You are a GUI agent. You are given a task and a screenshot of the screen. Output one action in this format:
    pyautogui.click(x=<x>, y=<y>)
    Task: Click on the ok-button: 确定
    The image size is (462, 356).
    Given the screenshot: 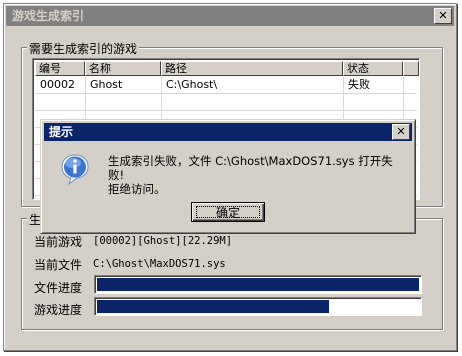 What is the action you would take?
    pyautogui.click(x=228, y=212)
    